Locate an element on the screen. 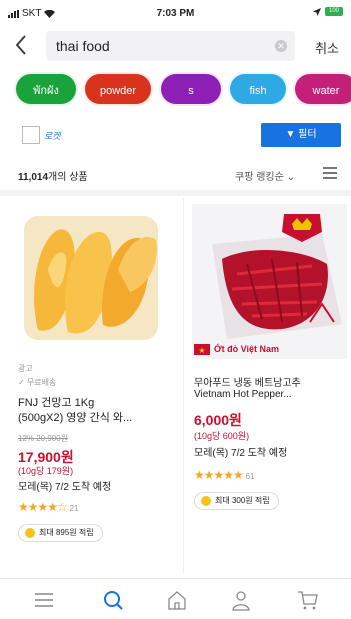 Image resolution: width=351 pixels, height=619 pixels. cancel-button: 취소 is located at coordinates (327, 47).